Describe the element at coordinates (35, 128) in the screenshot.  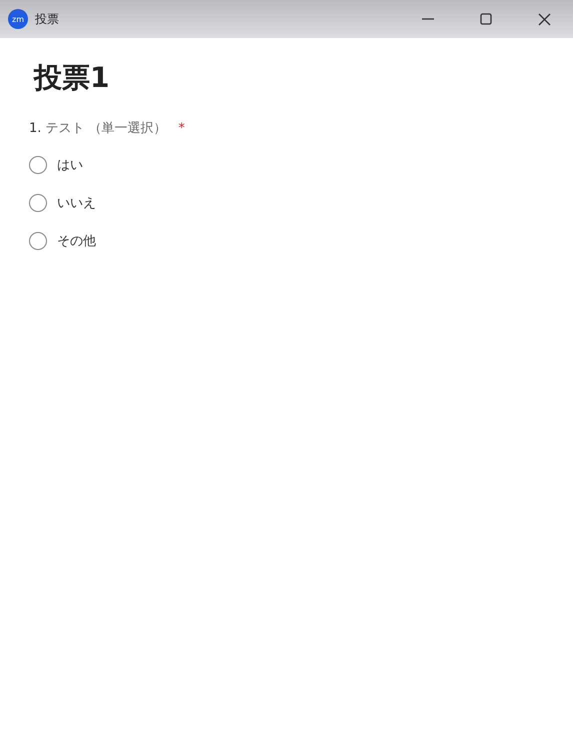
I see `question-number: 1.` at that location.